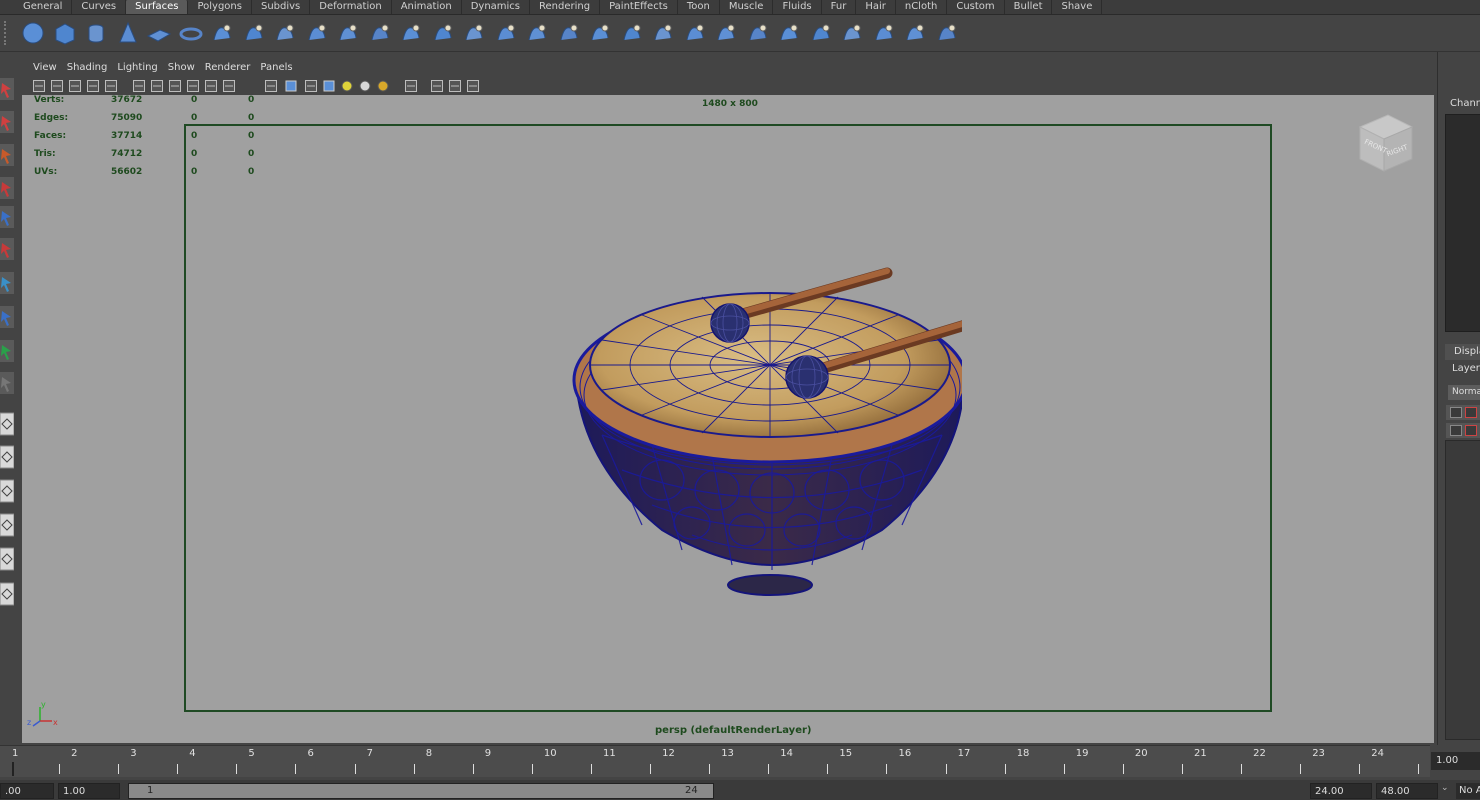 Image resolution: width=1480 pixels, height=800 pixels. What do you see at coordinates (222, 33) in the screenshot?
I see `revolve-icon` at bounding box center [222, 33].